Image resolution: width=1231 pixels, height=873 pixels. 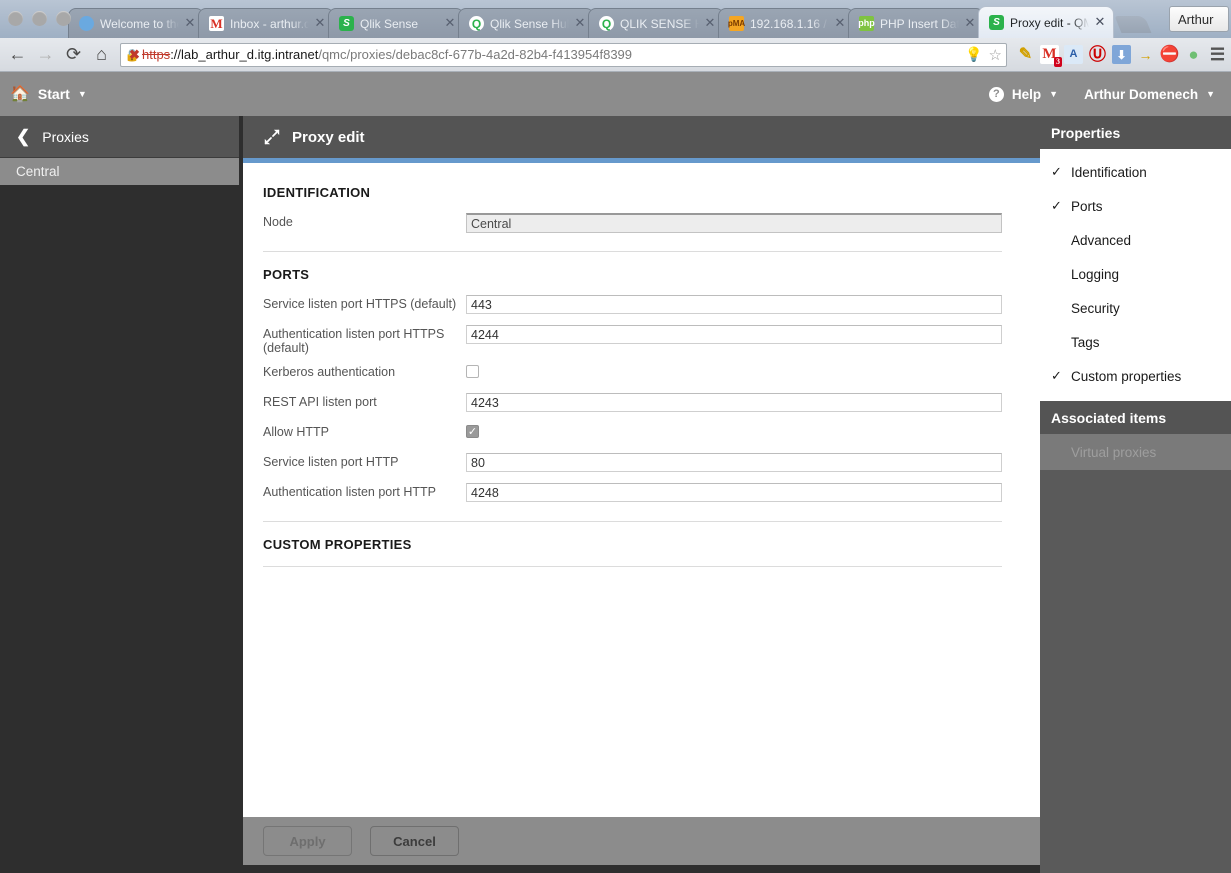 What do you see at coordinates (916, 23) in the screenshot?
I see `browser-tab: php PHP Insert Data ✕` at bounding box center [916, 23].